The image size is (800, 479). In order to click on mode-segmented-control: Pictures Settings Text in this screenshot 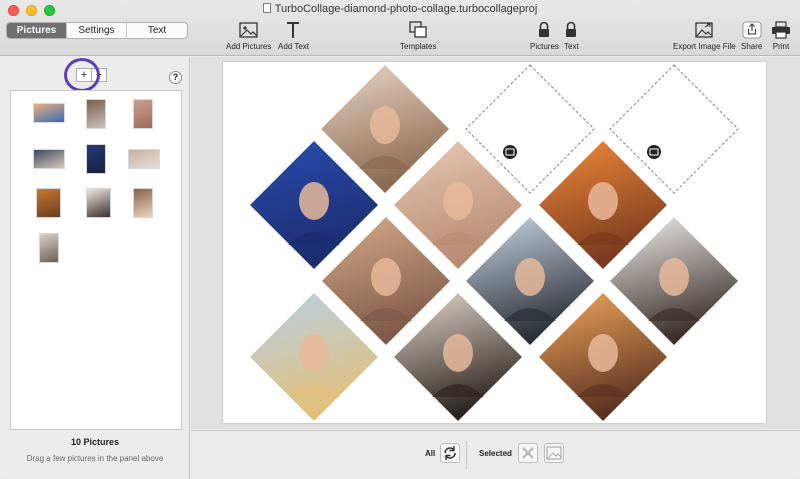, I will do `click(97, 30)`.